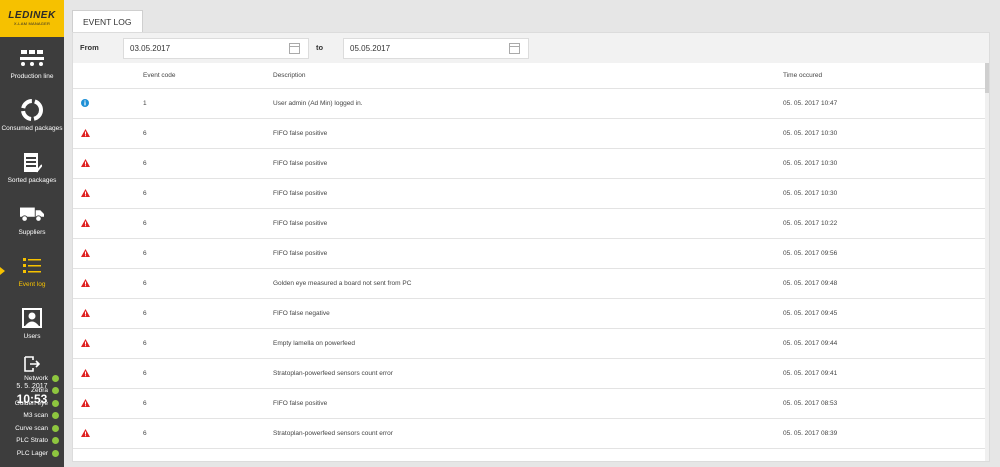 Image resolution: width=1000 pixels, height=467 pixels. I want to click on sidebar-item-production-line: Production line, so click(32, 63).